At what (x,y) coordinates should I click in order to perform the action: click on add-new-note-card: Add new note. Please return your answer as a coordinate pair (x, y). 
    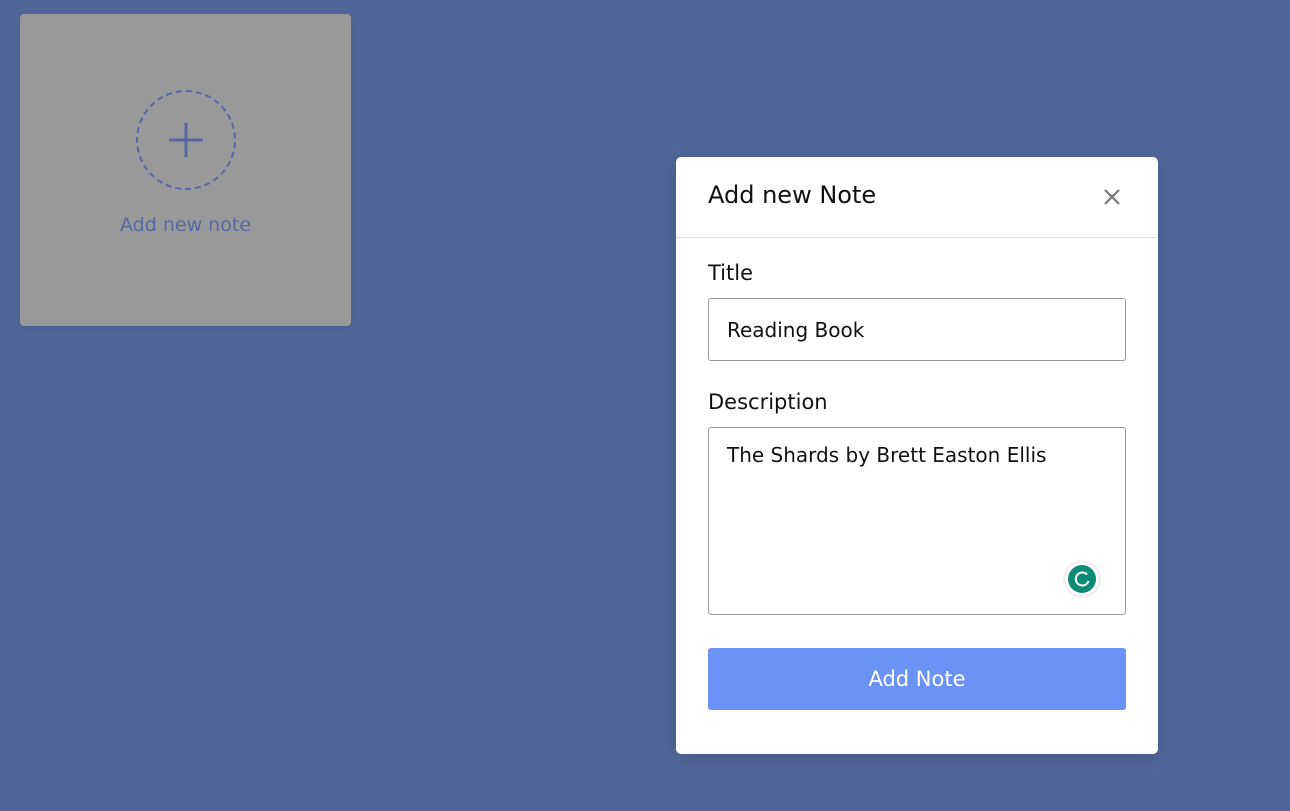
    Looking at the image, I should click on (185, 170).